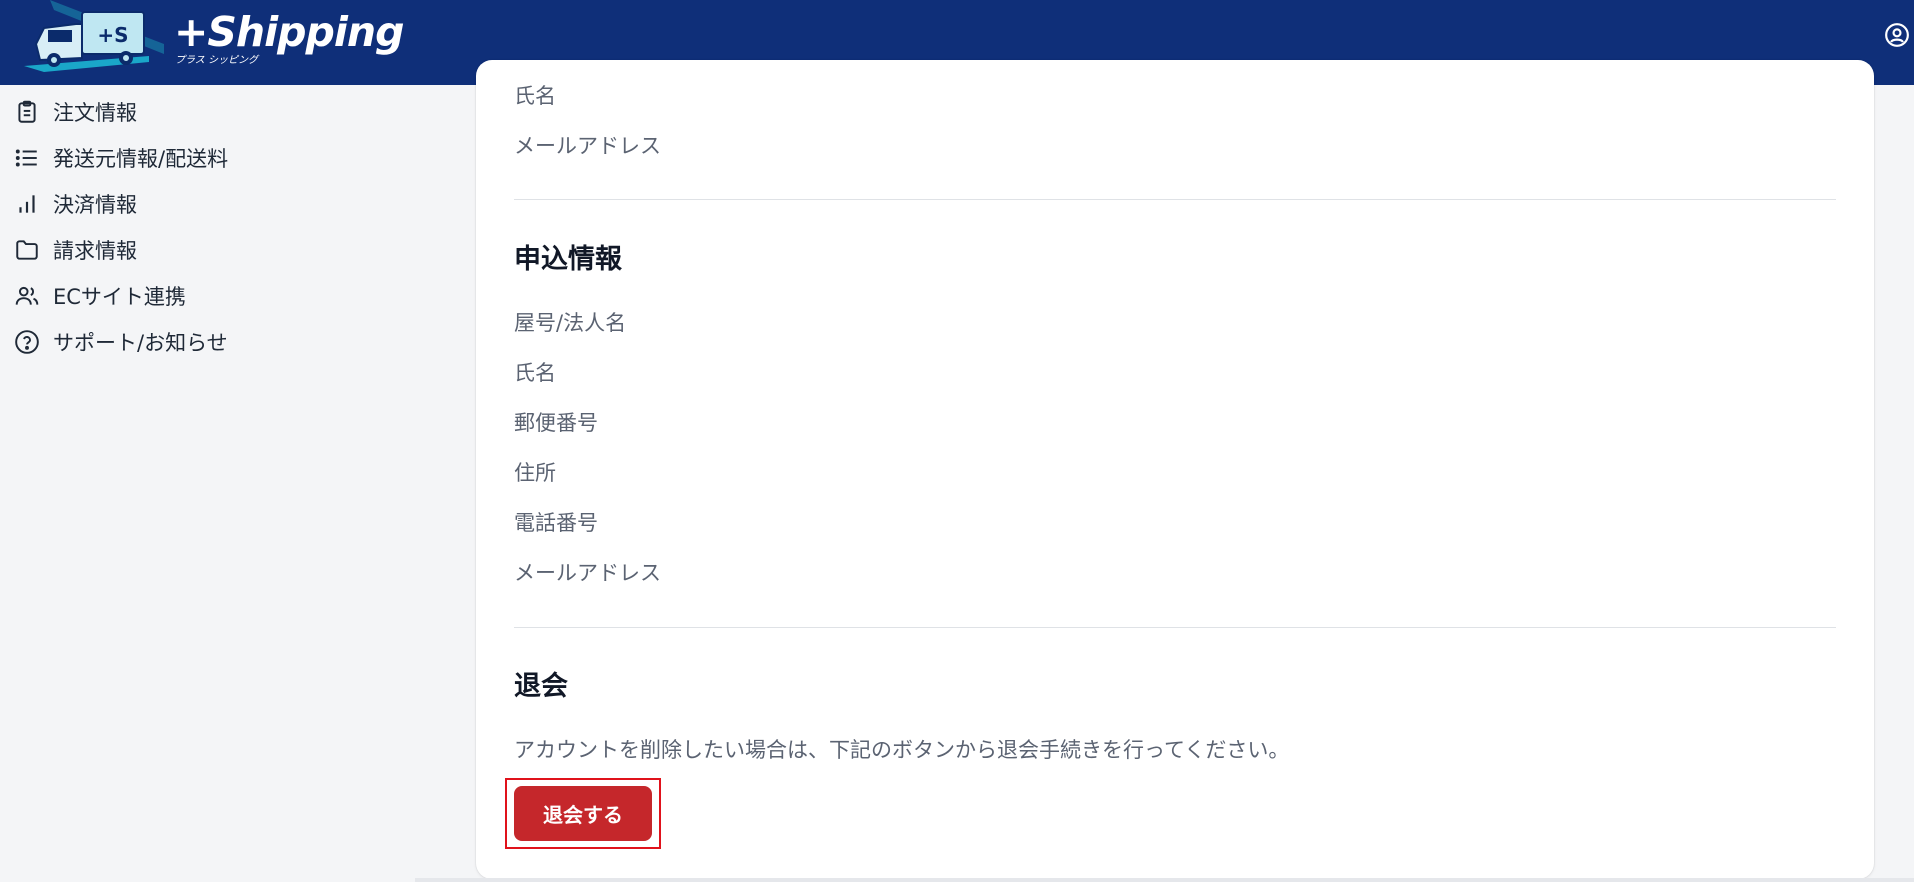 The height and width of the screenshot is (882, 1914). What do you see at coordinates (902, 750) in the screenshot?
I see `withdraw-notice: アカウントを削除したい場合は、下記のボタンから退会手続きを行ってください。` at bounding box center [902, 750].